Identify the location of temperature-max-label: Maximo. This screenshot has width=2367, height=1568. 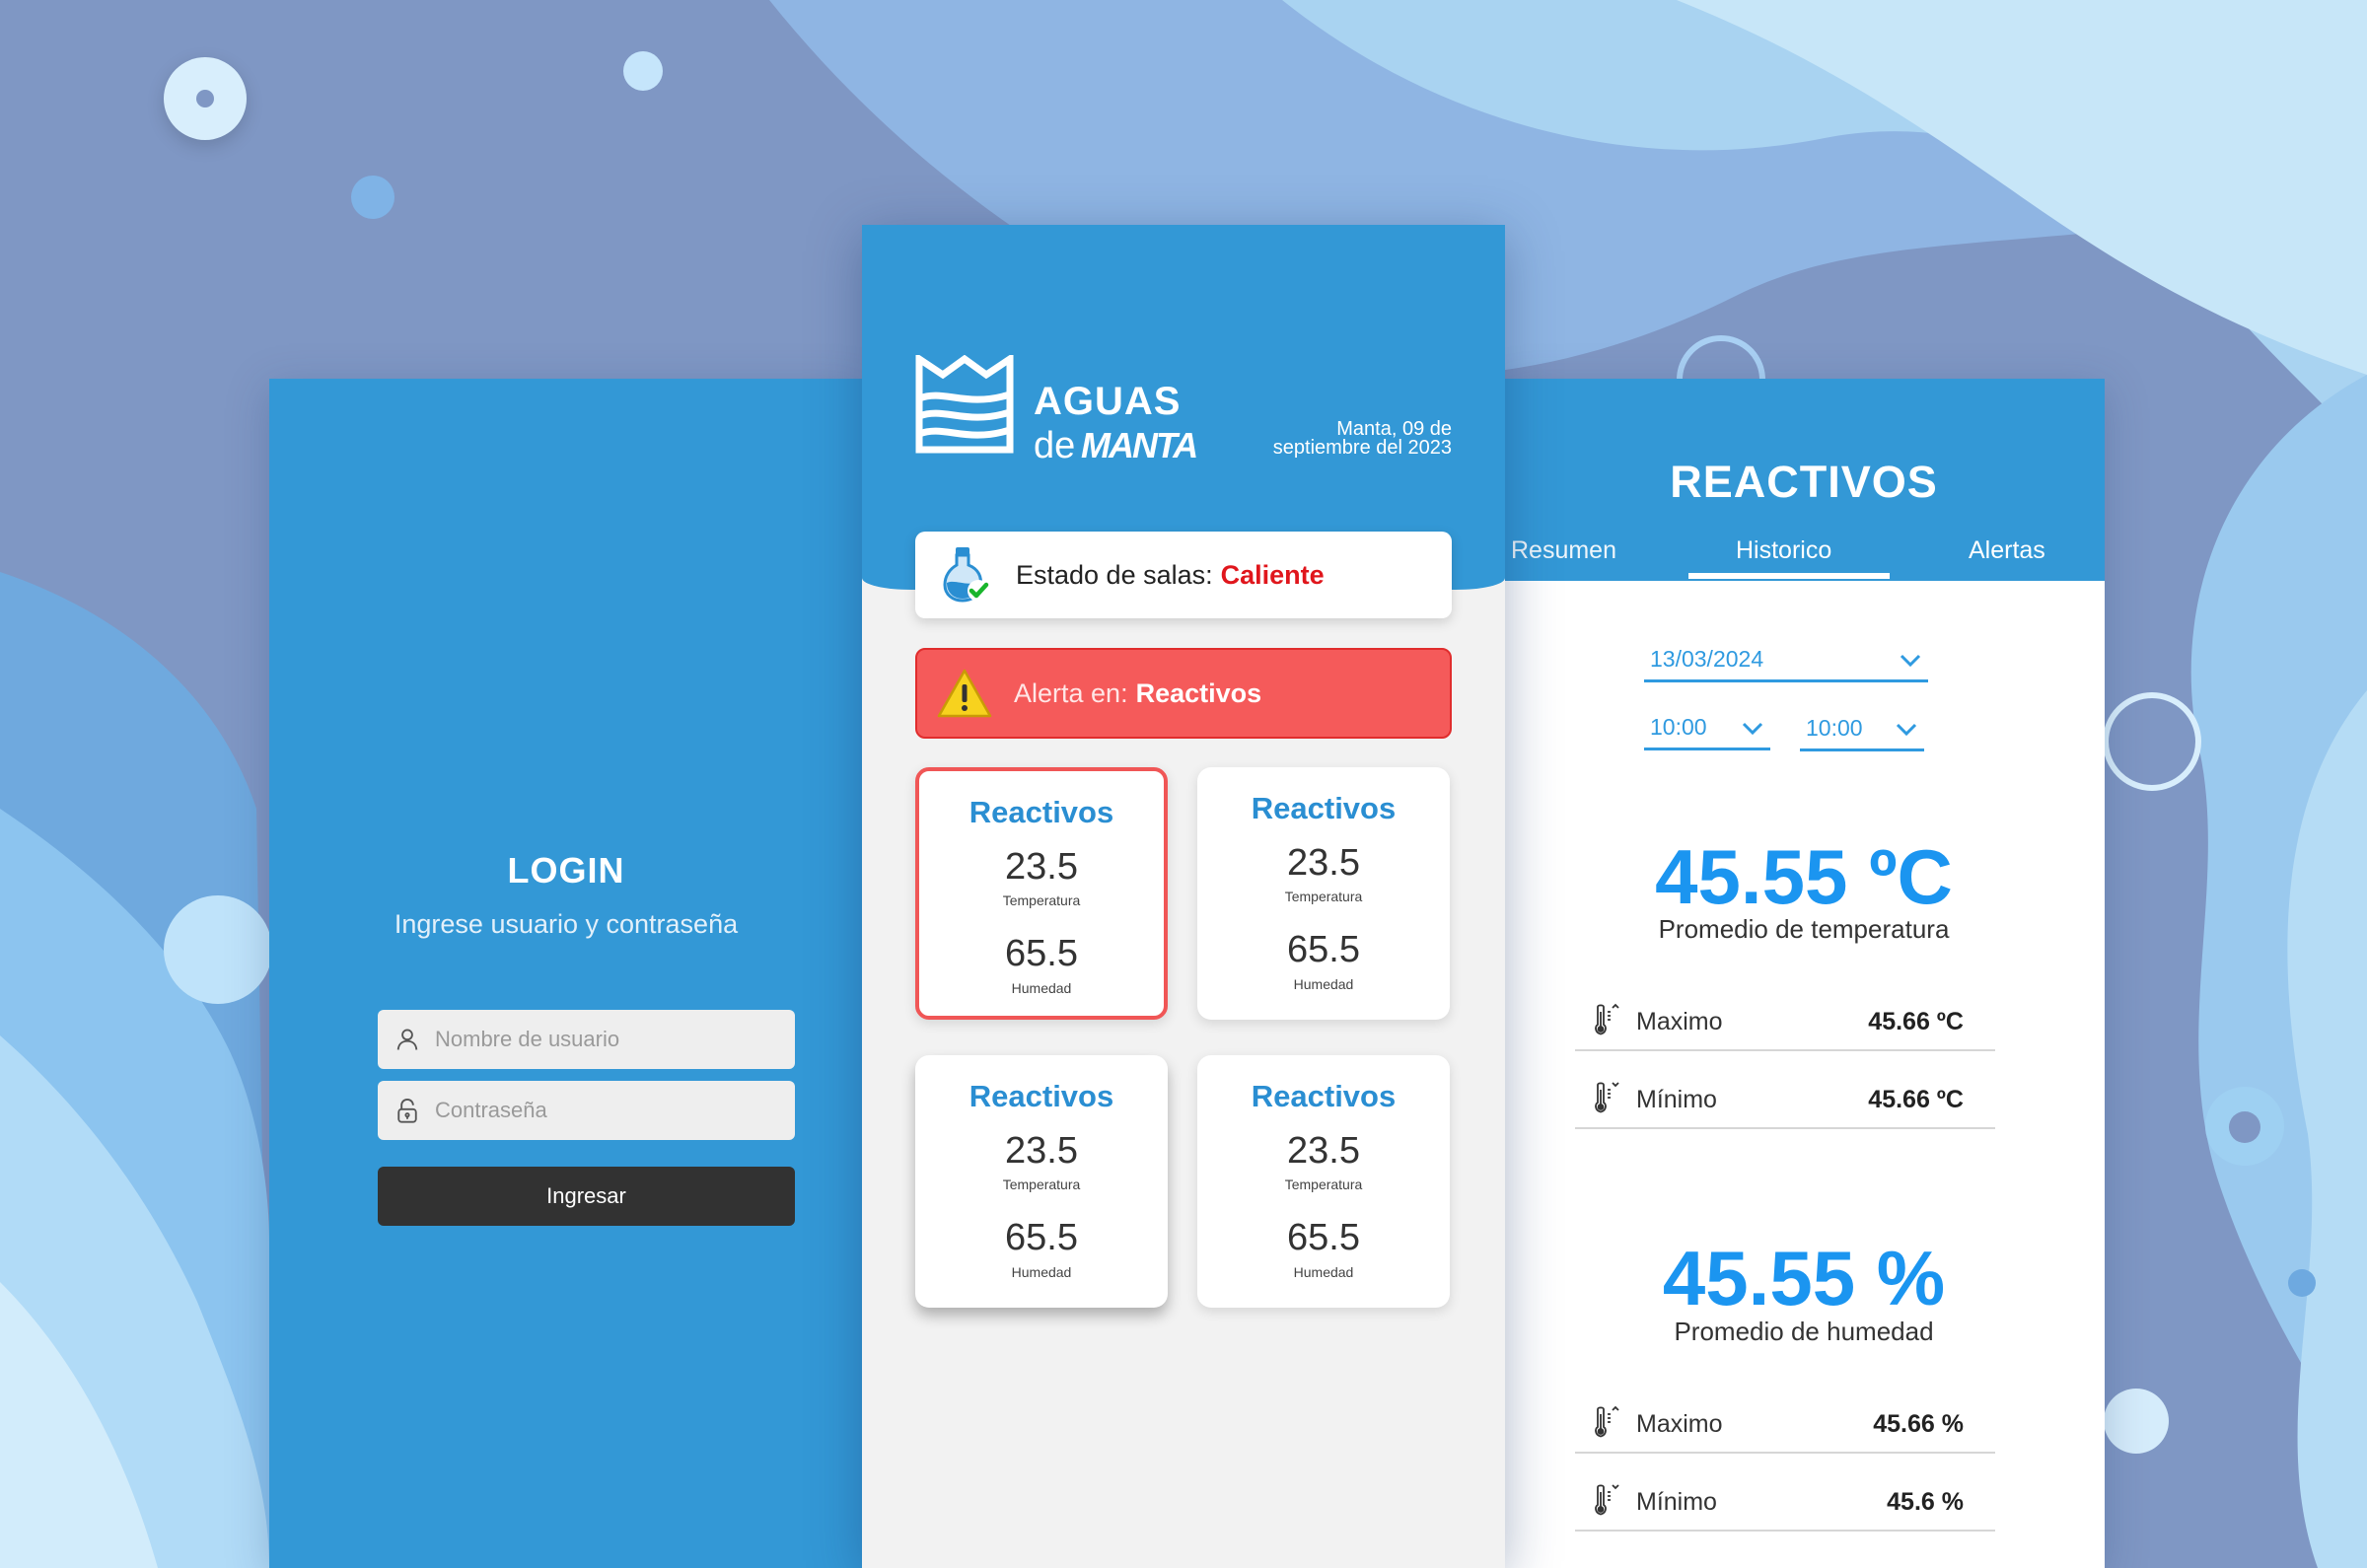
(1679, 1021).